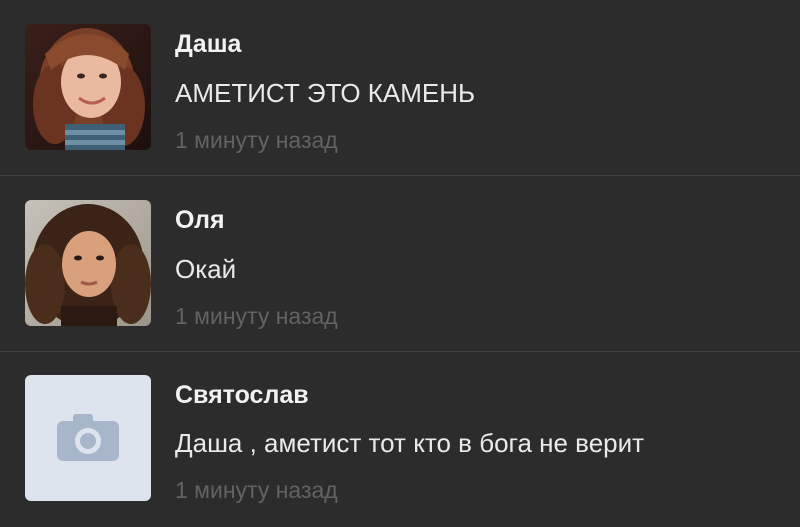 The image size is (800, 527). I want to click on avatar-placeholder, so click(88, 438).